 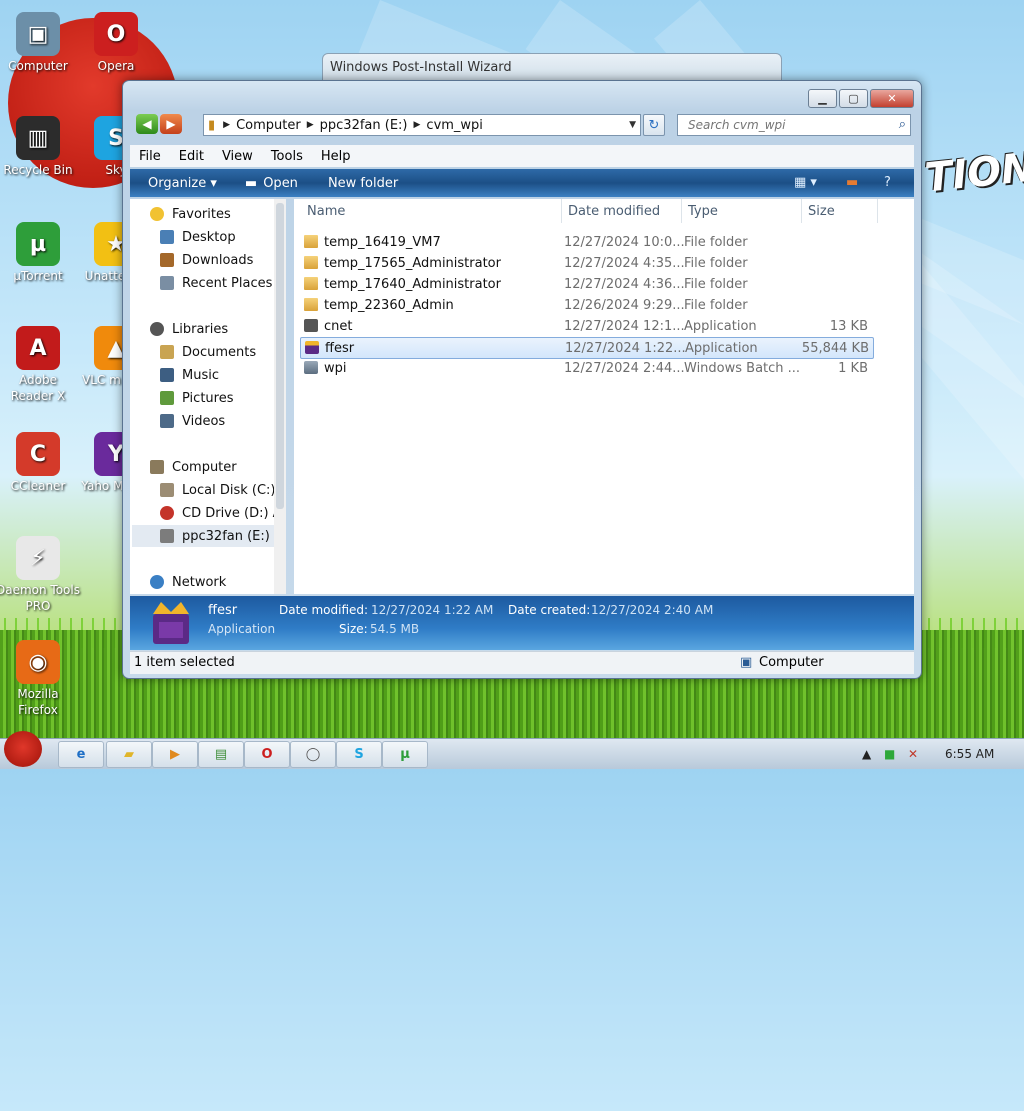 I want to click on messenger-taskbar-icon: ◯, so click(x=313, y=754).